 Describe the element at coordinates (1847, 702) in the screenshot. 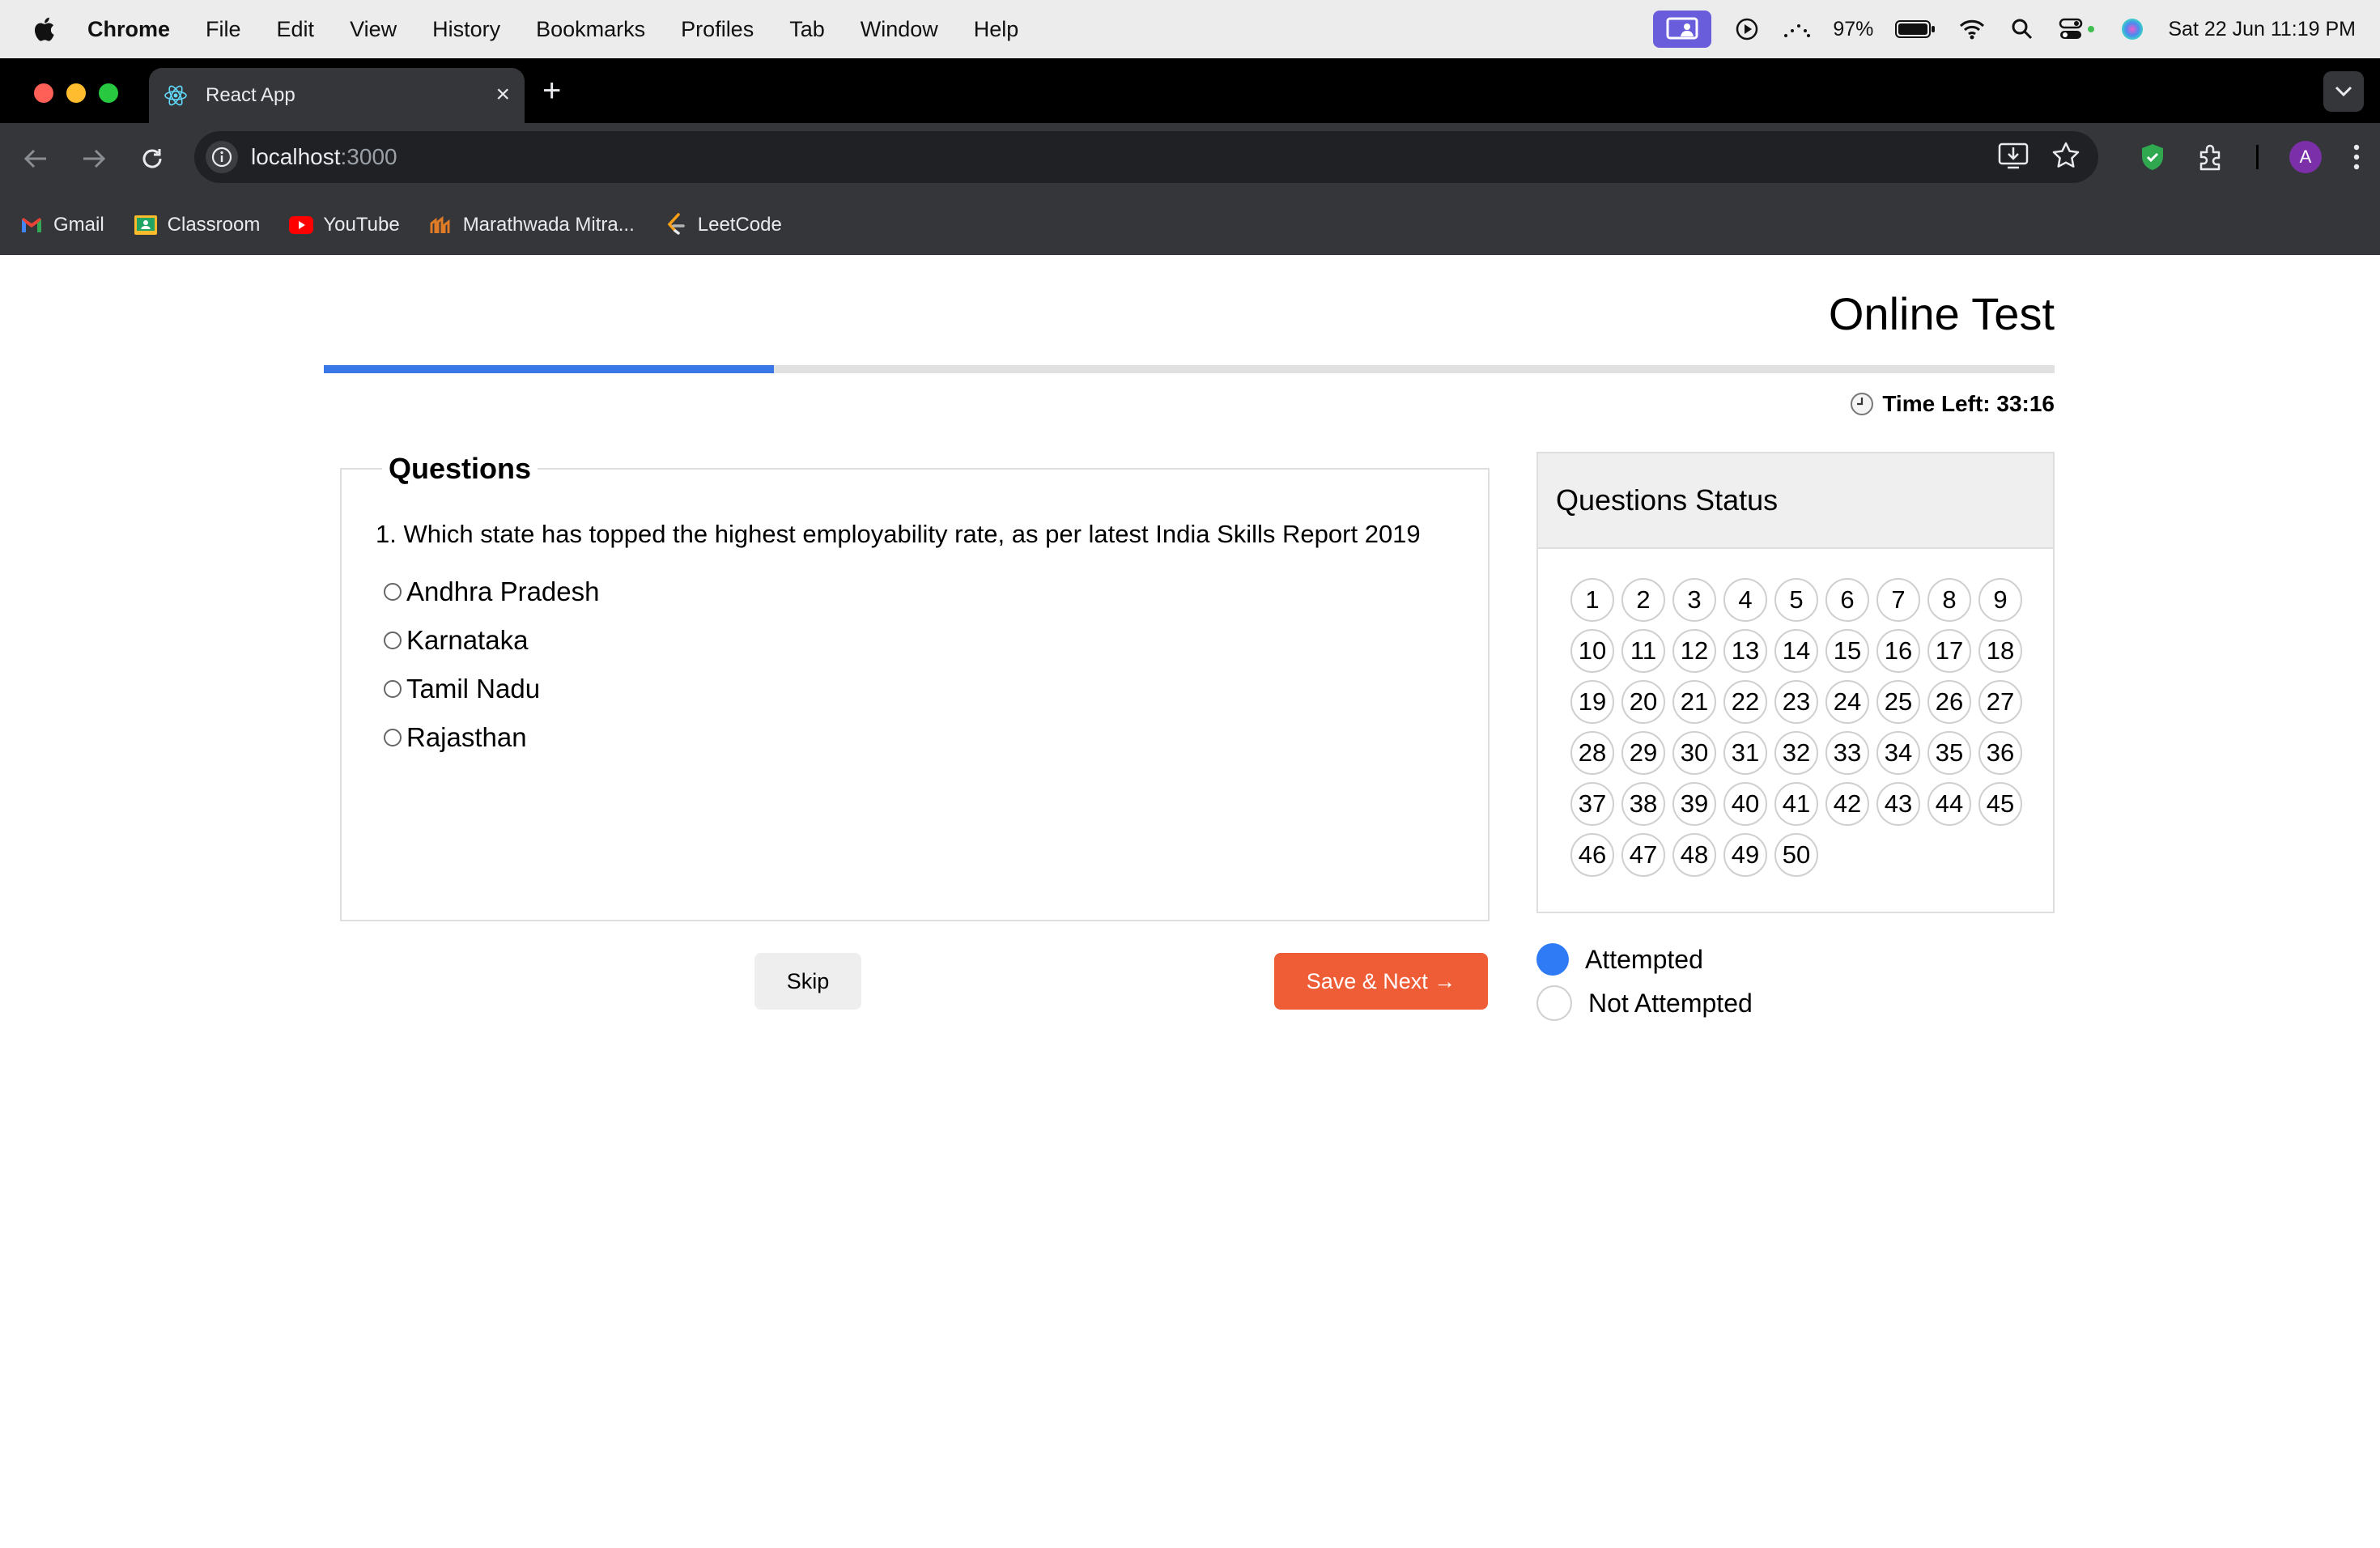

I see `question-number-button: 24` at that location.